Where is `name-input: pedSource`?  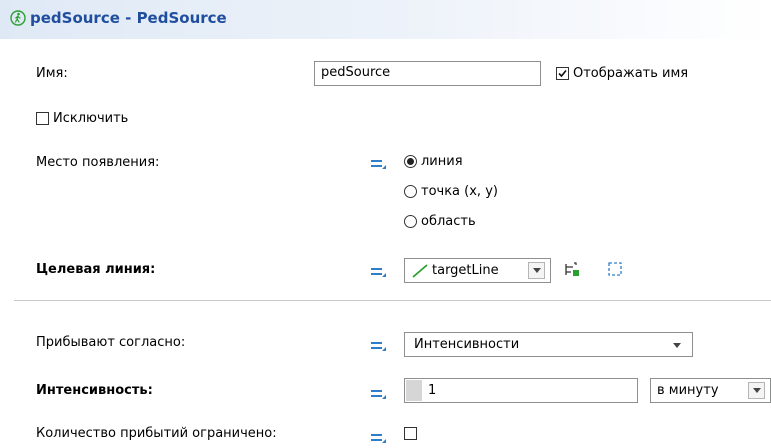 name-input: pedSource is located at coordinates (427, 73).